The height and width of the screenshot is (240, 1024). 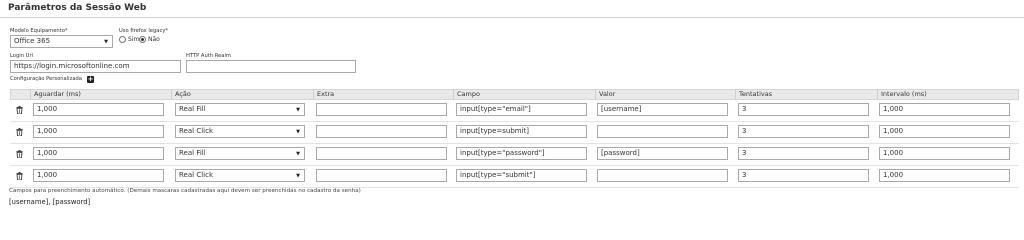 What do you see at coordinates (61, 41) in the screenshot?
I see `equipment-select: Office 365 ▼` at bounding box center [61, 41].